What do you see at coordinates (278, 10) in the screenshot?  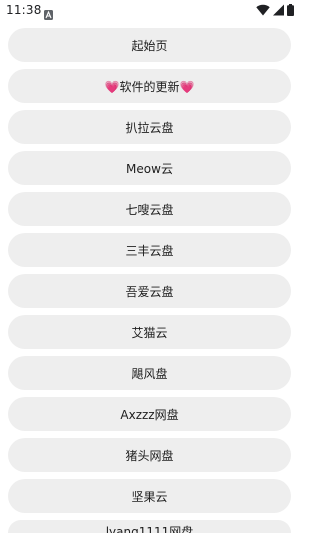 I see `cellular-signal-icon` at bounding box center [278, 10].